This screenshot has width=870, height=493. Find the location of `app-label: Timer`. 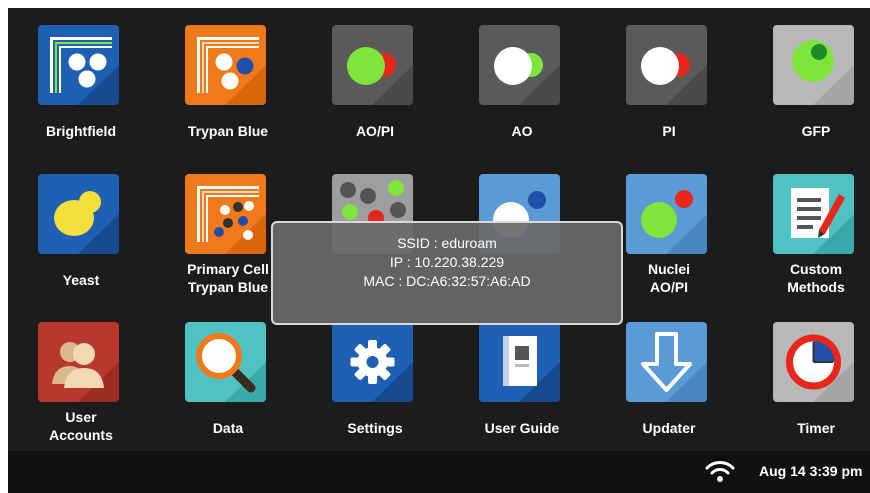

app-label: Timer is located at coordinates (816, 428).